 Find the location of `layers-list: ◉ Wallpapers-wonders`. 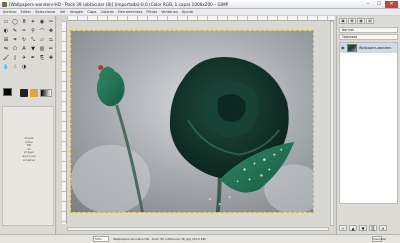

layers-list: ◉ Wallpapers-wonders is located at coordinates (368, 123).